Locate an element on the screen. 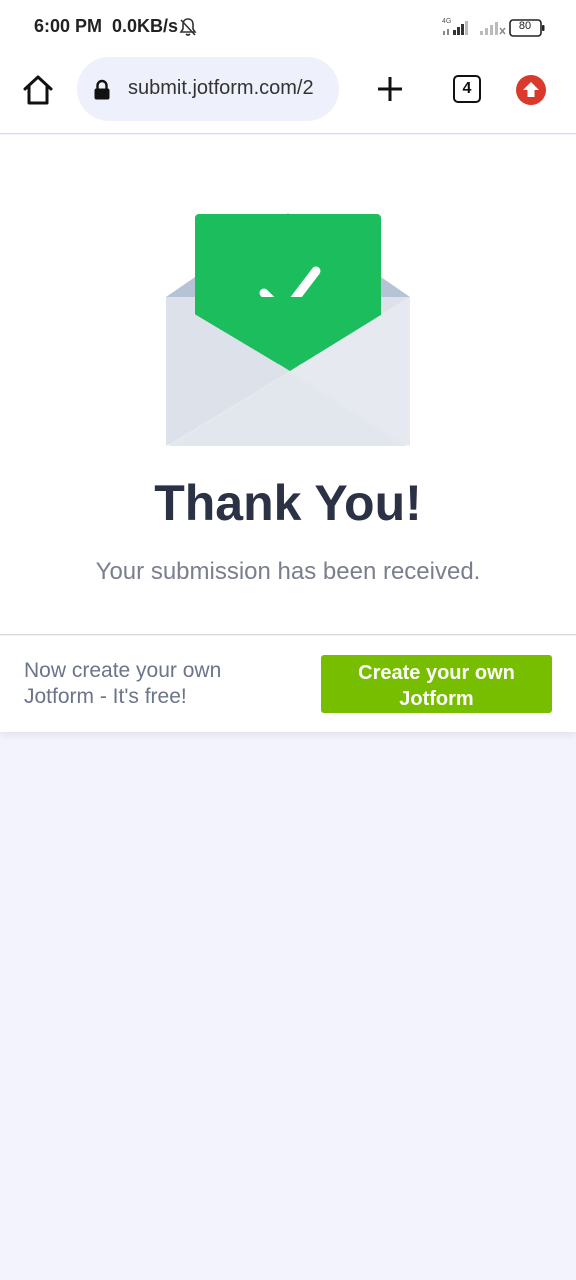 This screenshot has width=576, height=1280. update-icon is located at coordinates (531, 90).